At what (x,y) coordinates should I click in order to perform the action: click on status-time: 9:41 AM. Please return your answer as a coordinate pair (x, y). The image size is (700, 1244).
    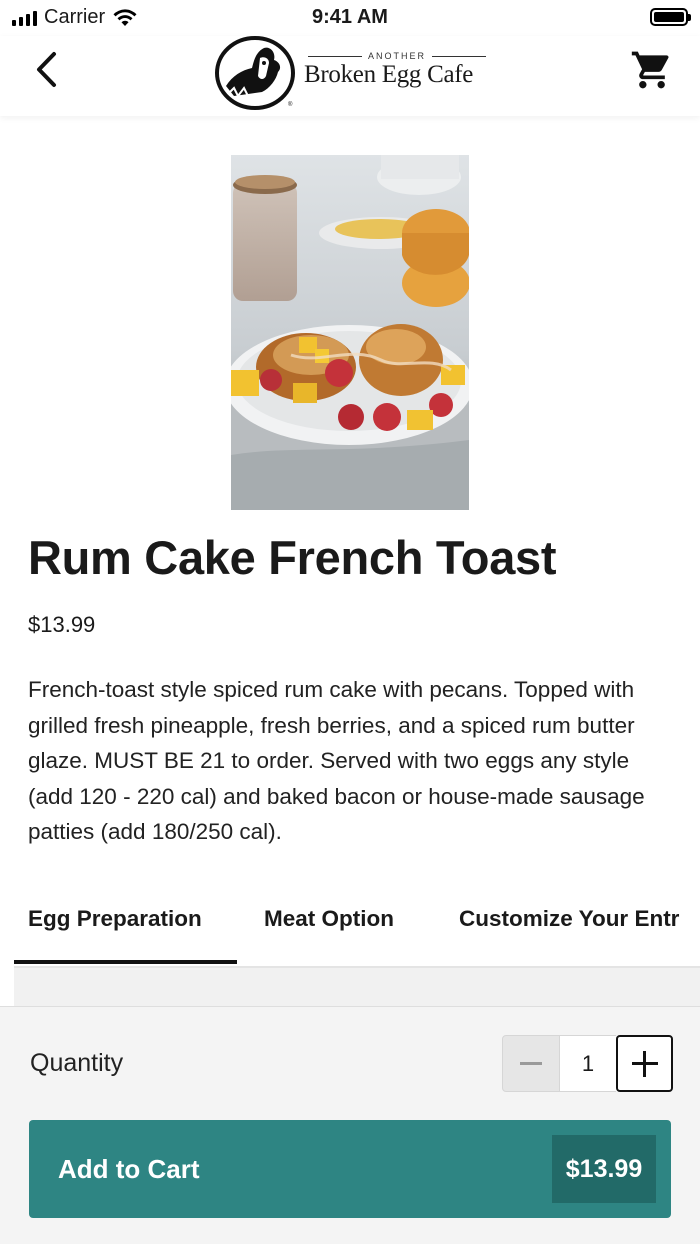
    Looking at the image, I should click on (350, 17).